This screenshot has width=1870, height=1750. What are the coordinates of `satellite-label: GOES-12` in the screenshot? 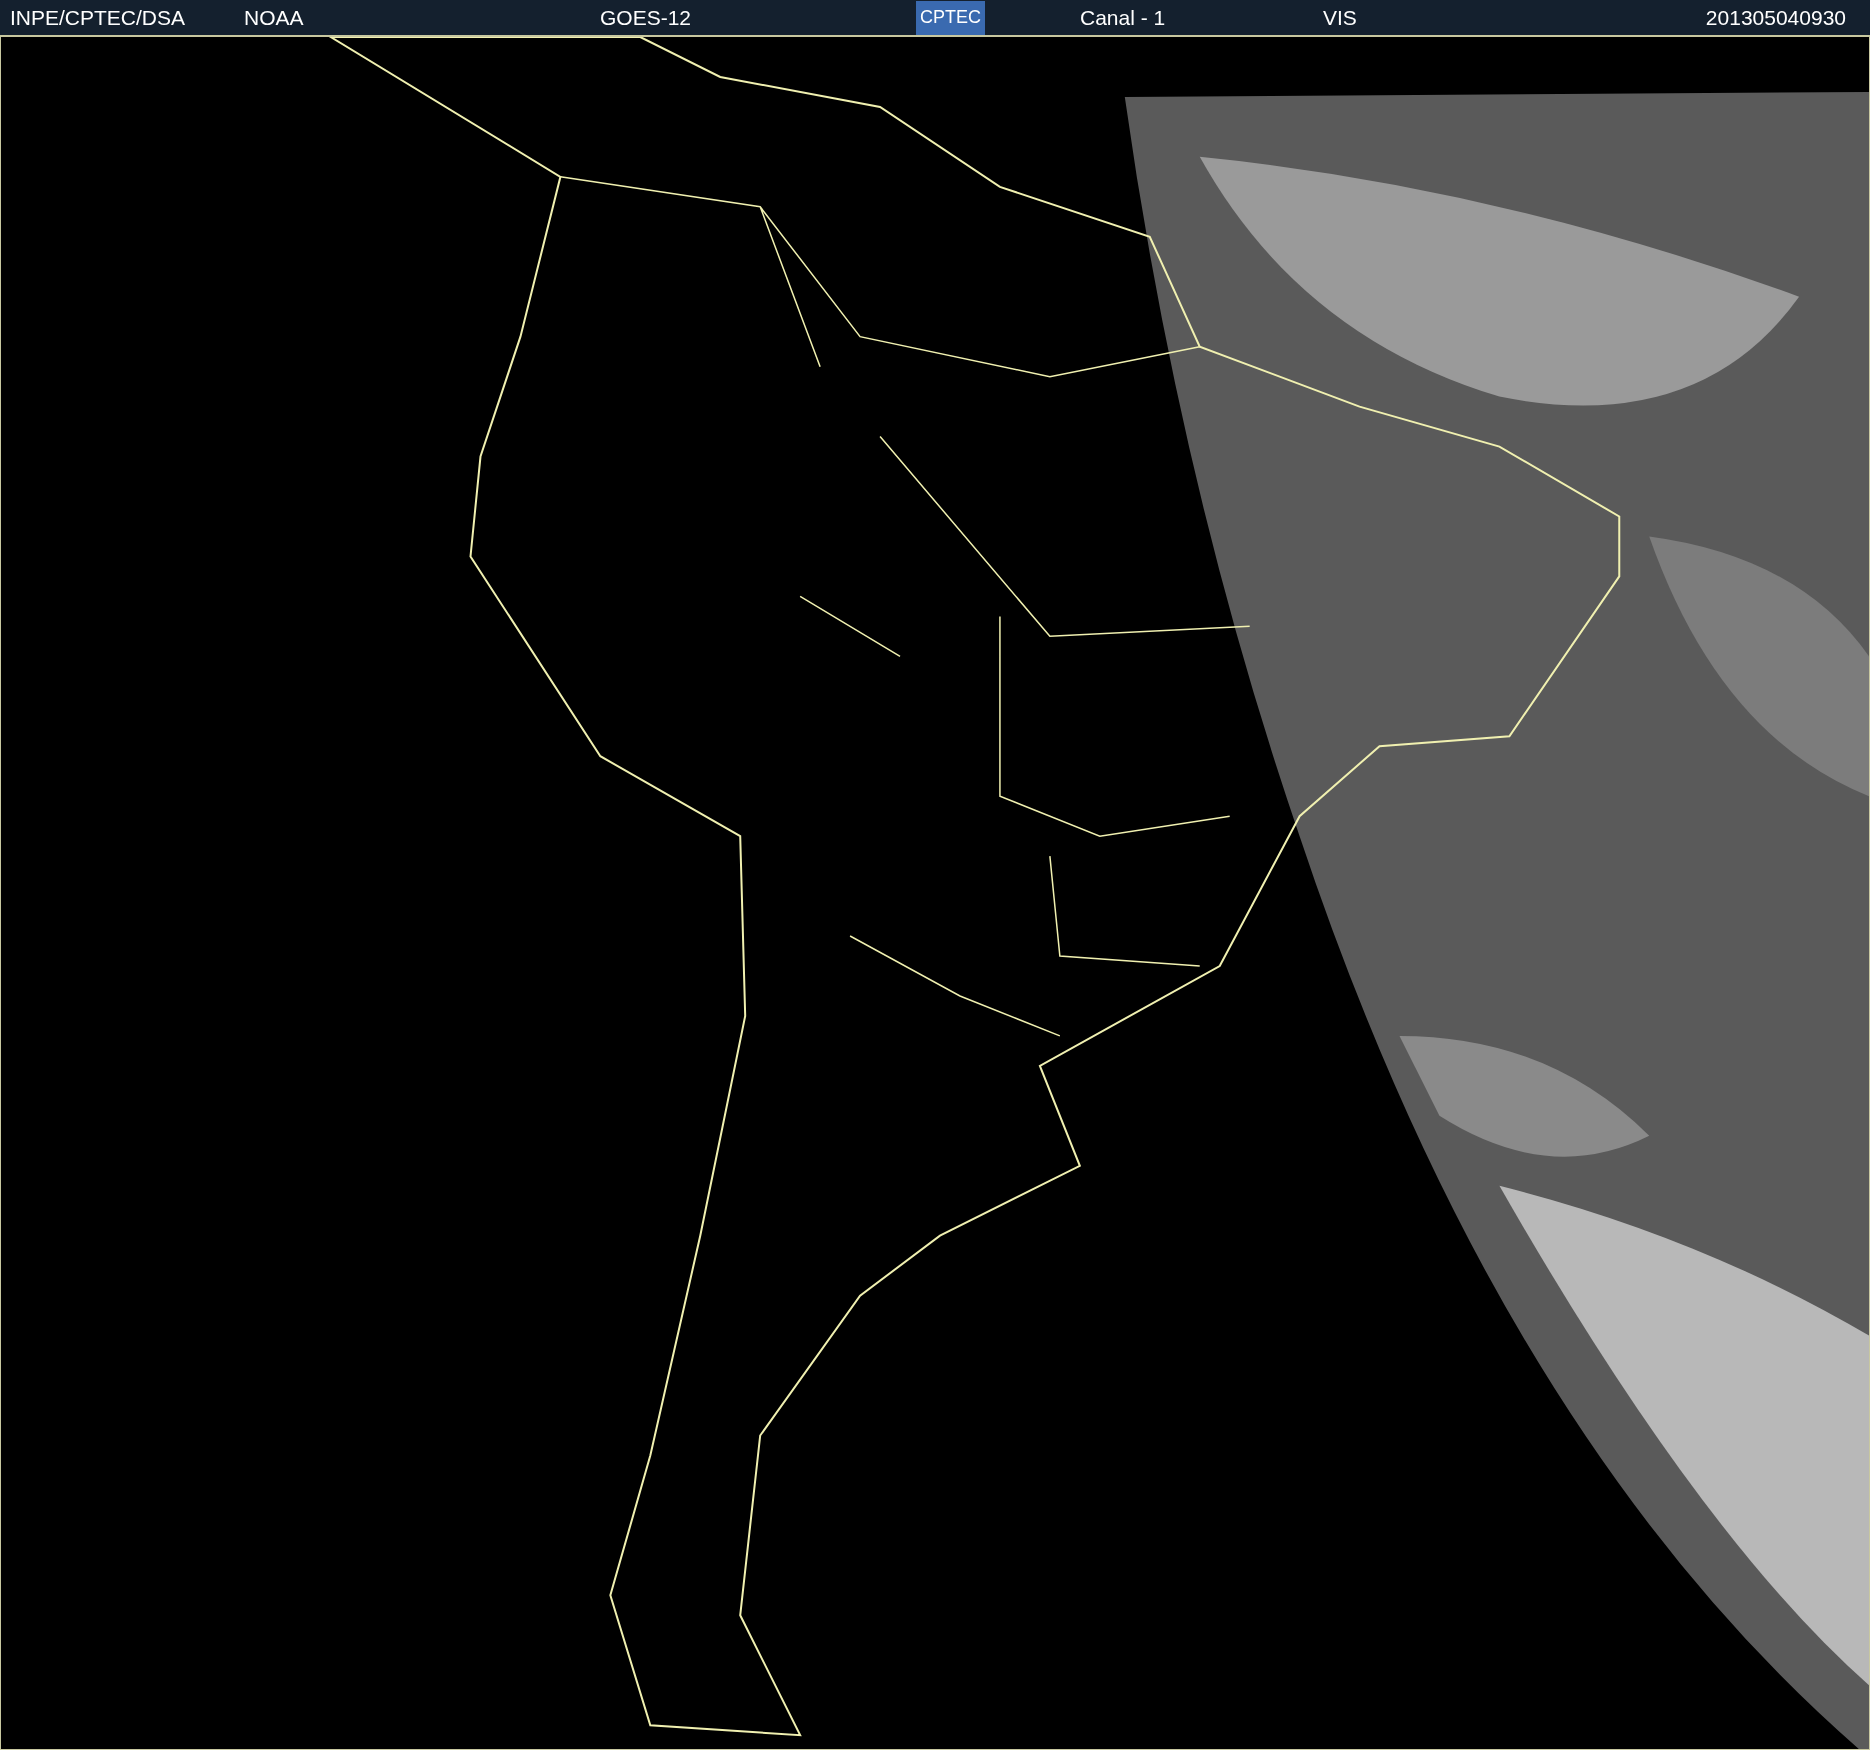 It's located at (646, 17).